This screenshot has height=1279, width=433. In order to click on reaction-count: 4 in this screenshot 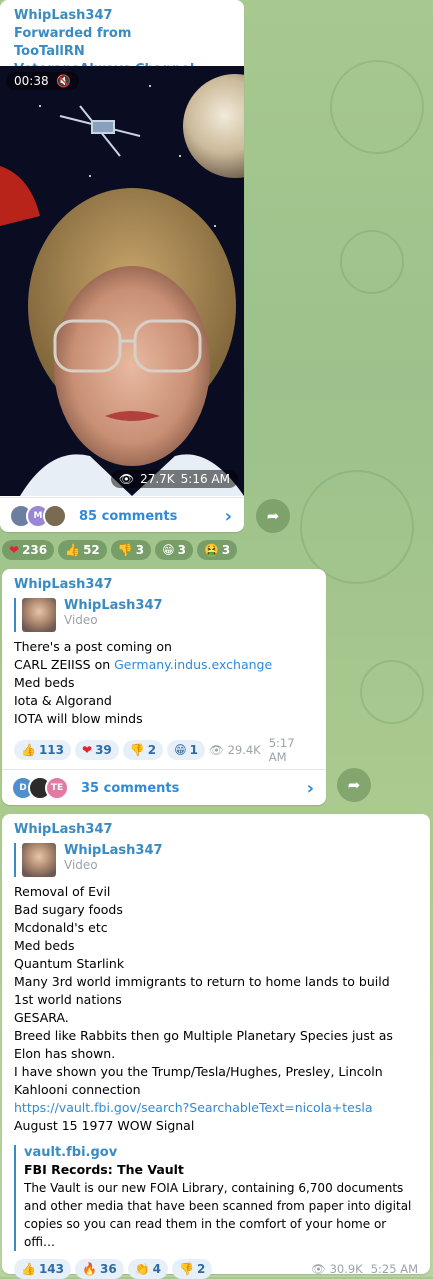, I will do `click(156, 1269)`.